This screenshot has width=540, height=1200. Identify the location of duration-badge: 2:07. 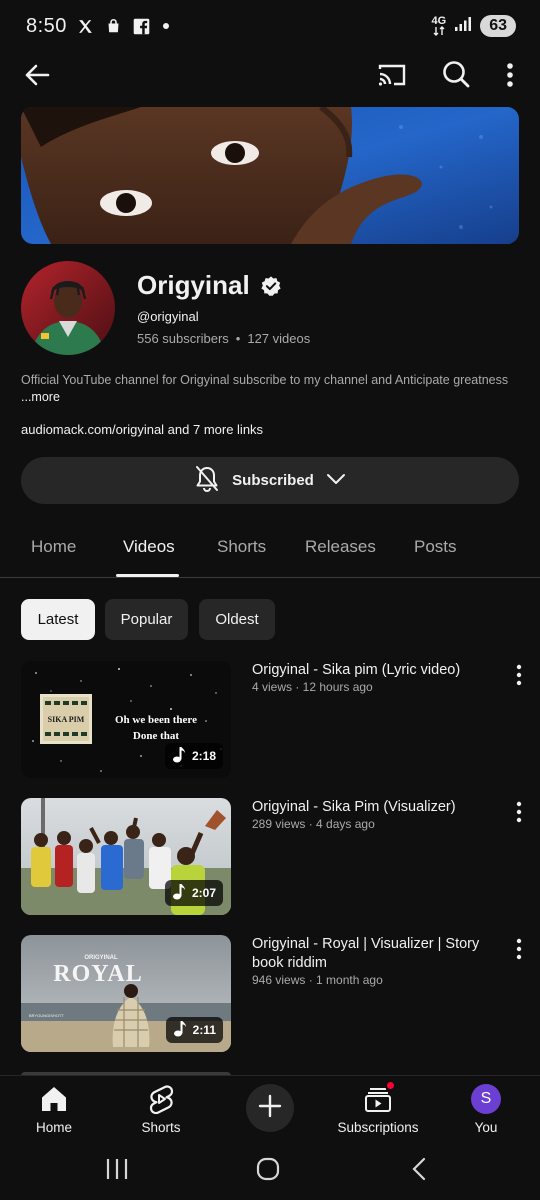
(193, 893).